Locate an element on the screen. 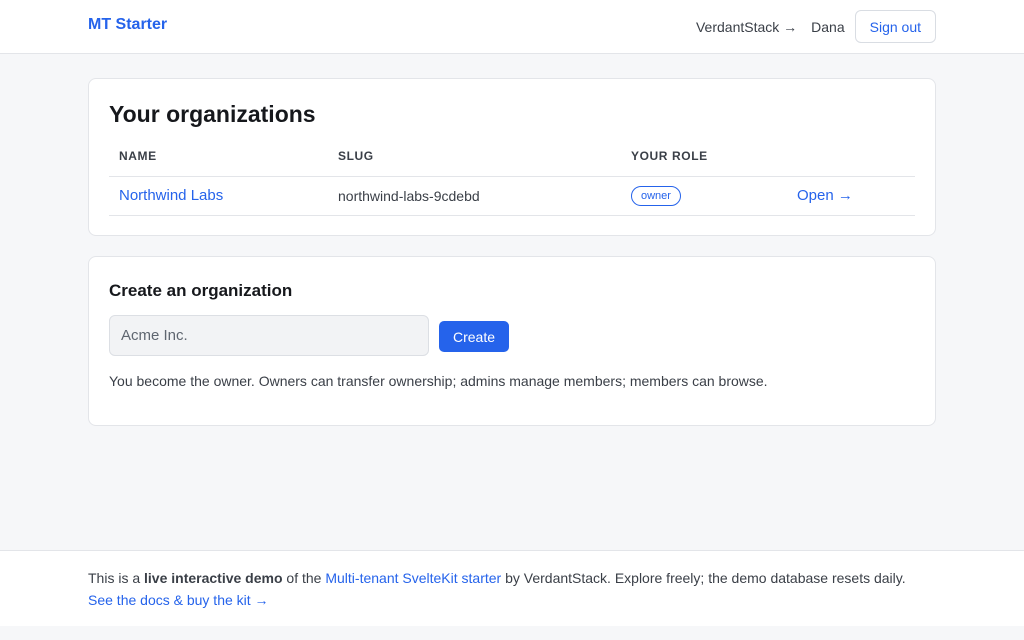 This screenshot has height=640, width=1024. nav-right-group: VerdantStack → Dana Sign out is located at coordinates (816, 26).